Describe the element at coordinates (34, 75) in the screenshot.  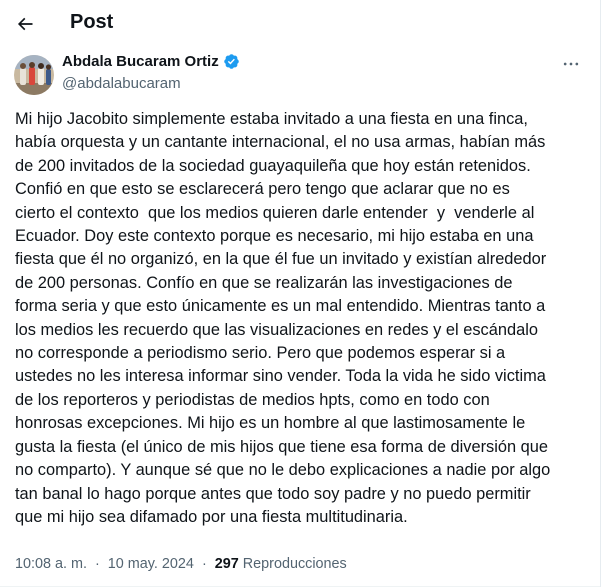
I see `avatar` at that location.